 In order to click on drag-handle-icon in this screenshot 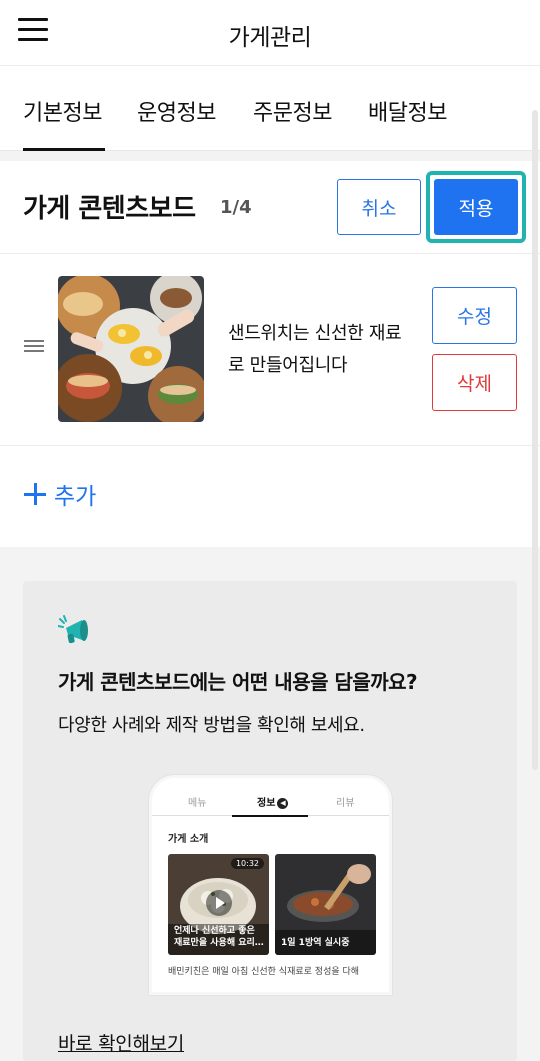, I will do `click(34, 347)`.